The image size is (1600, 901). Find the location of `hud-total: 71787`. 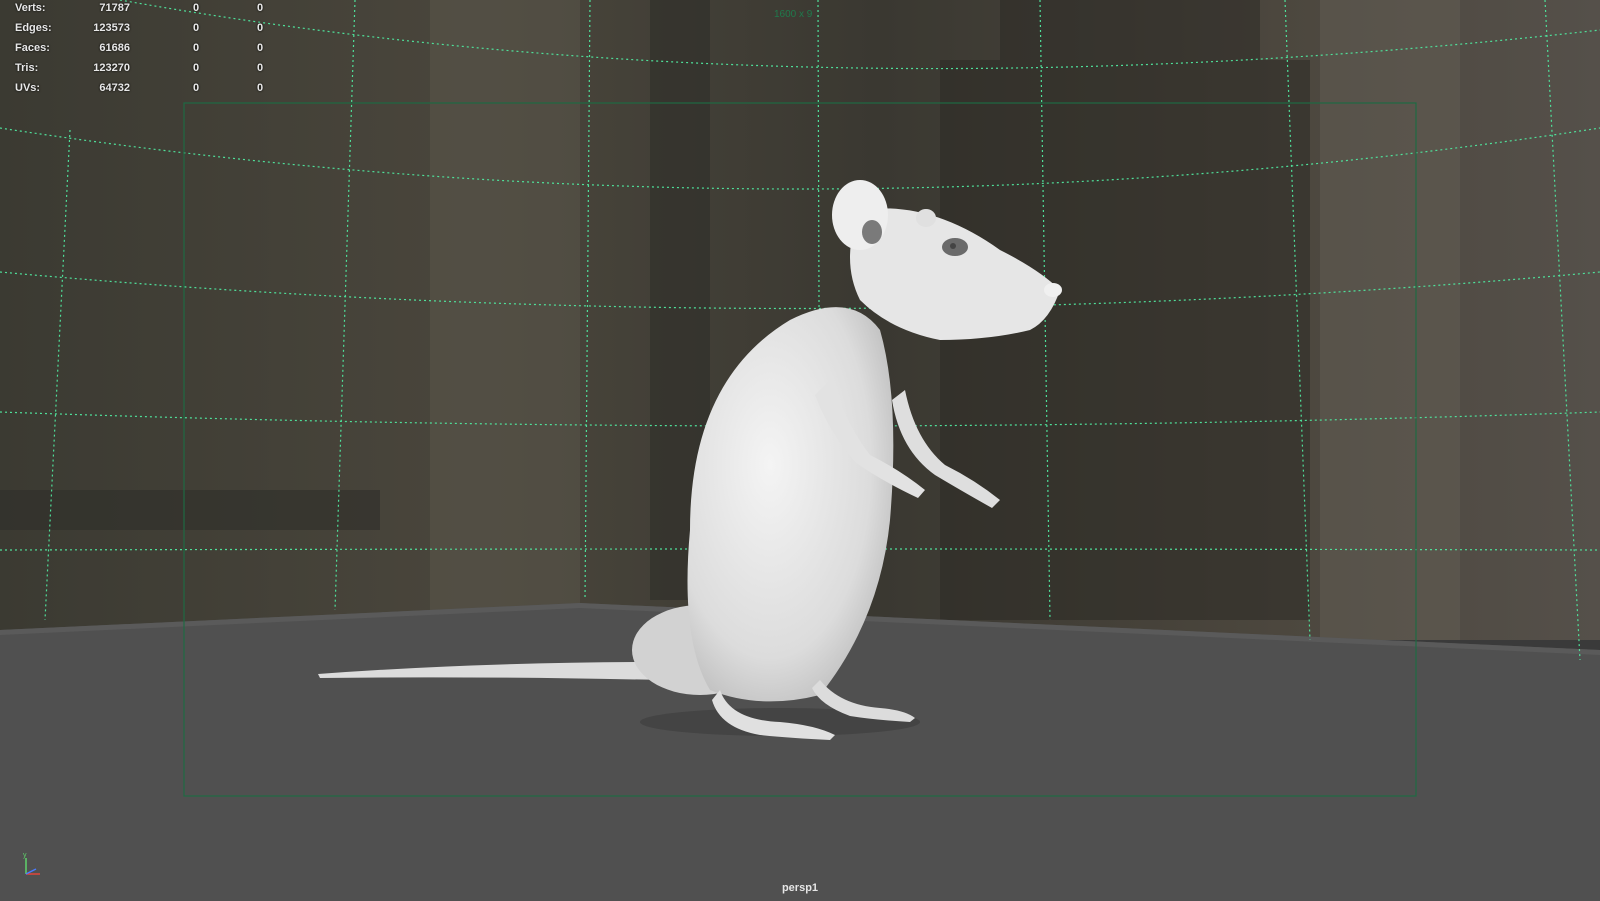

hud-total: 71787 is located at coordinates (114, 8).